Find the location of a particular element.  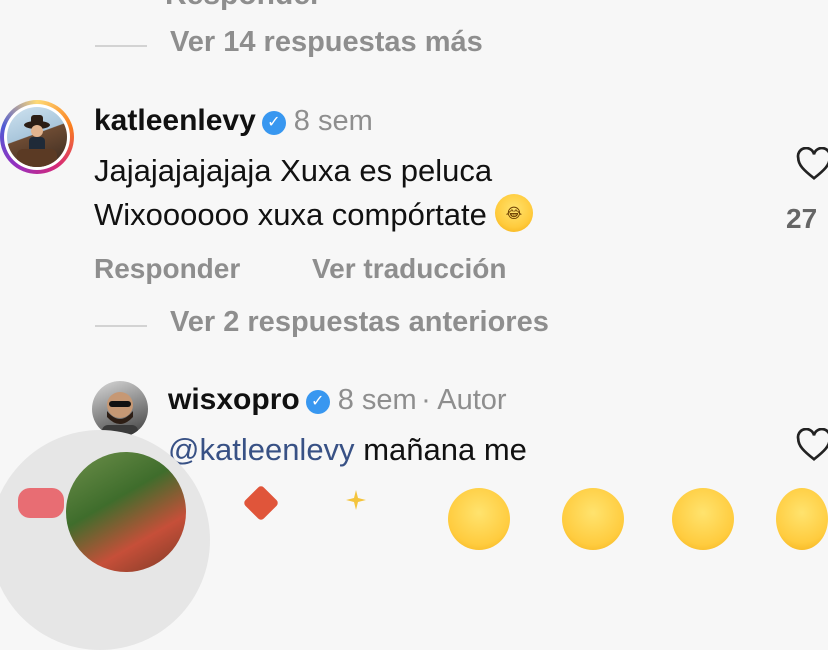

emoji-reaction-3-icon is located at coordinates (703, 519).